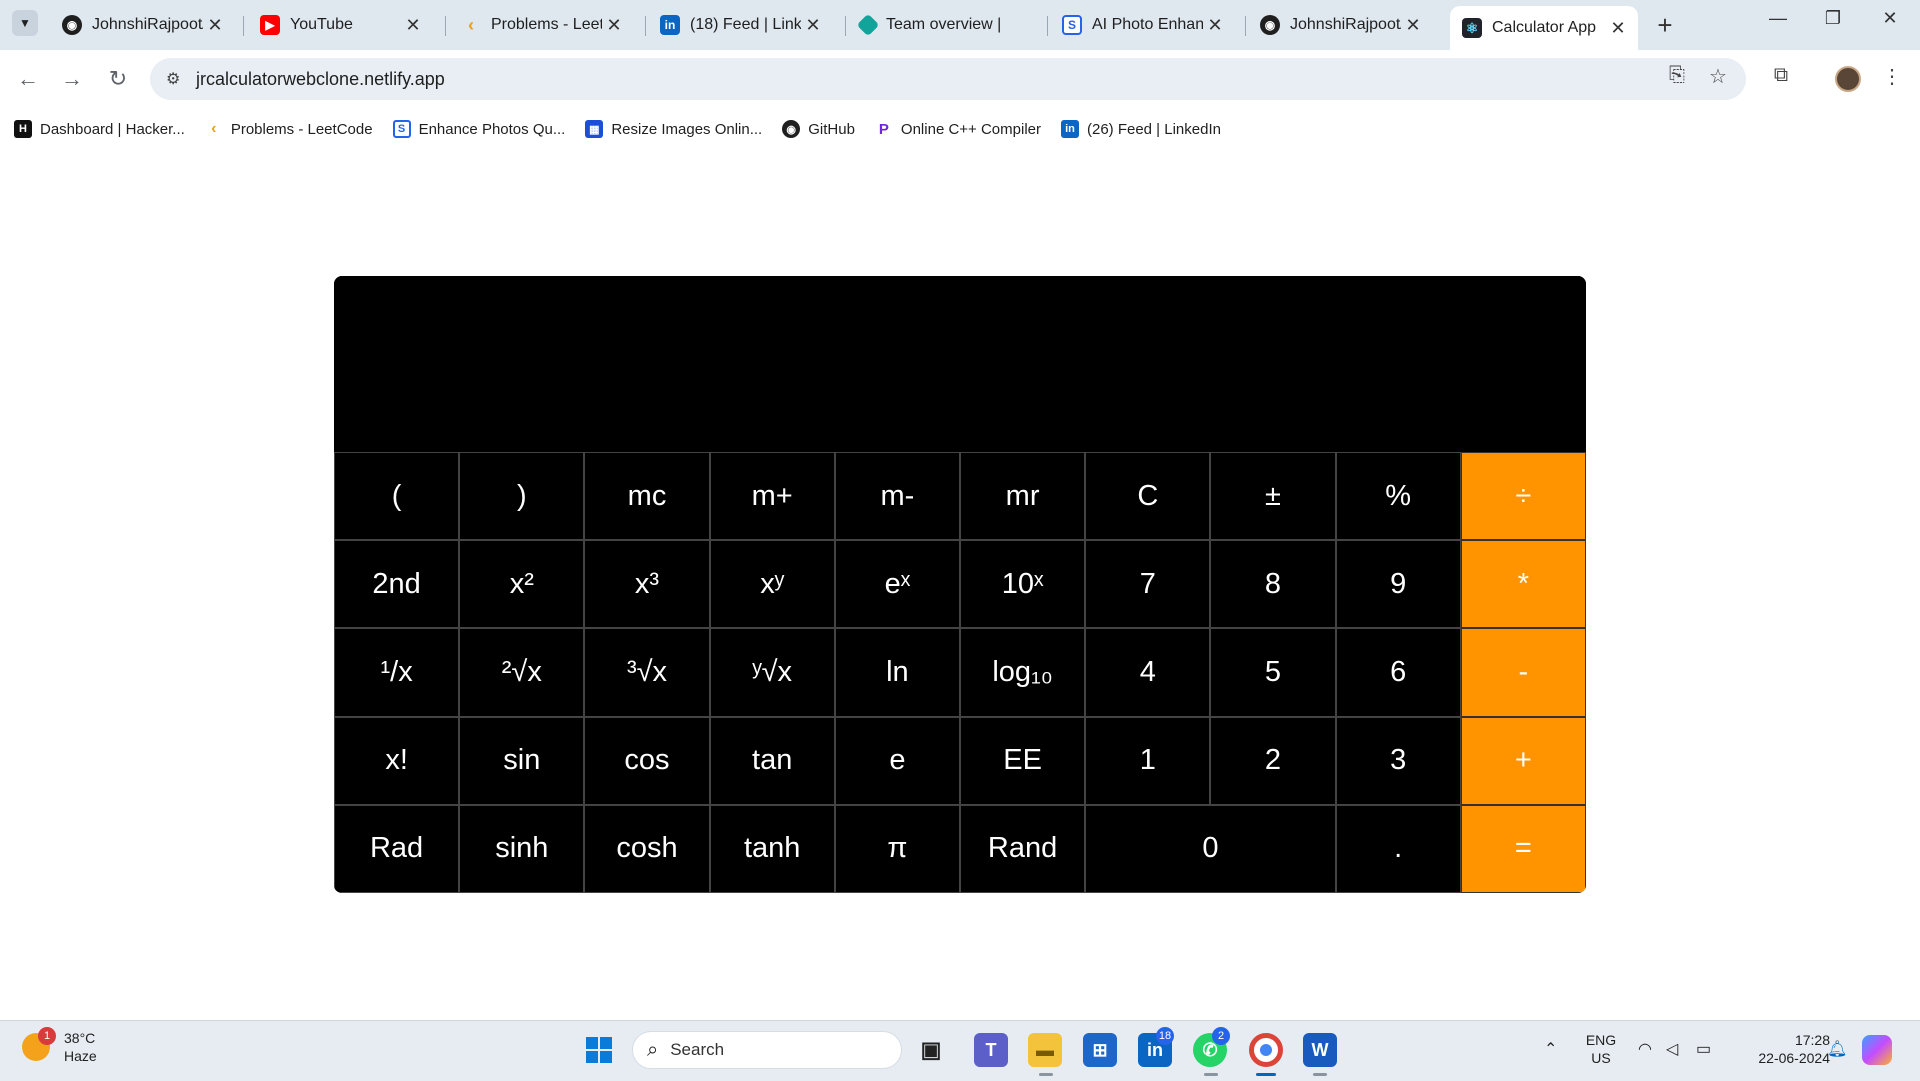 This screenshot has width=1920, height=1081. What do you see at coordinates (897, 848) in the screenshot?
I see `calc-key: π` at bounding box center [897, 848].